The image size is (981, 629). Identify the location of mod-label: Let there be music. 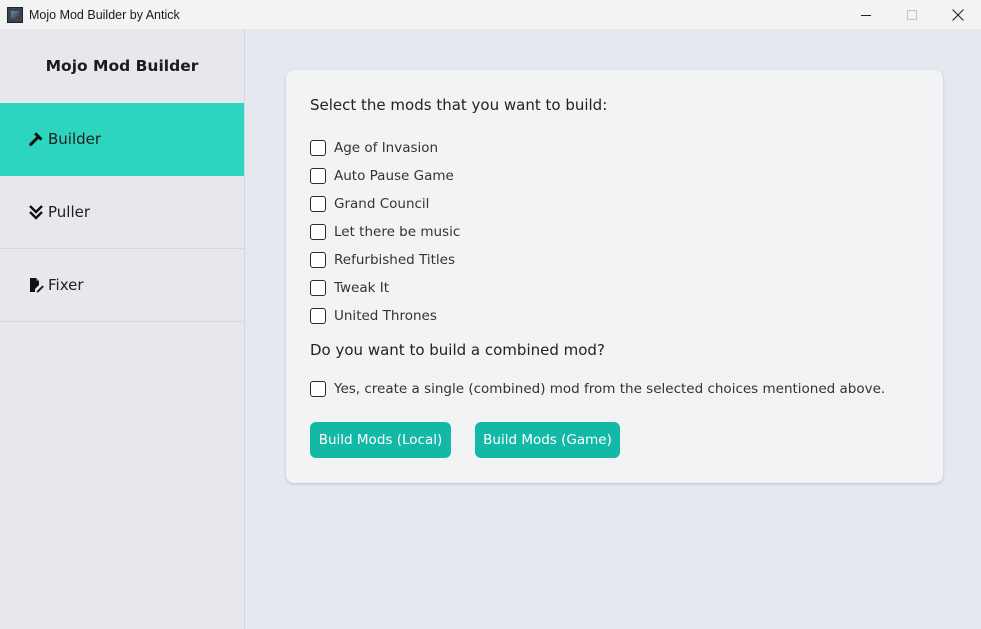
(397, 232).